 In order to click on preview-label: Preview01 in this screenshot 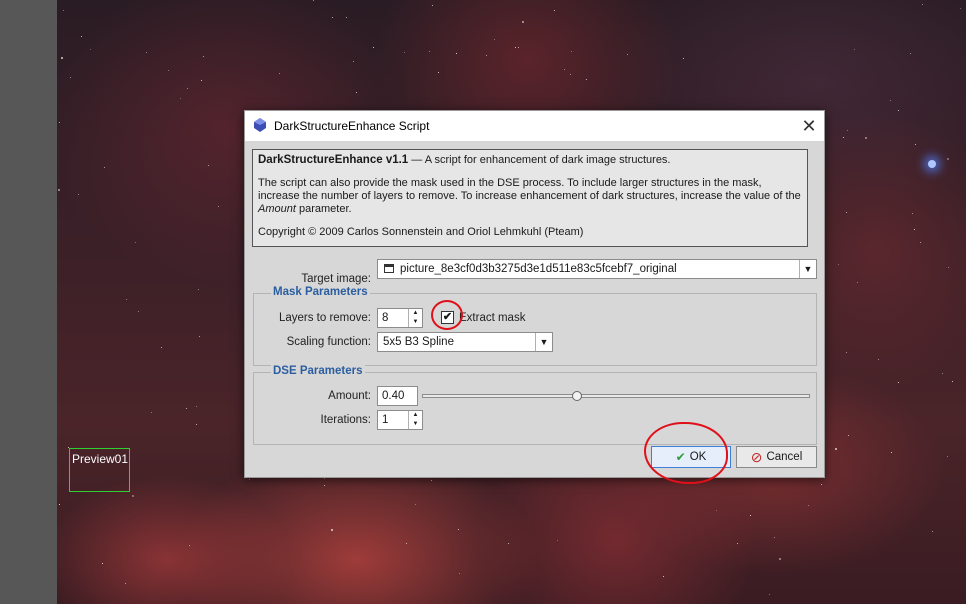, I will do `click(100, 459)`.